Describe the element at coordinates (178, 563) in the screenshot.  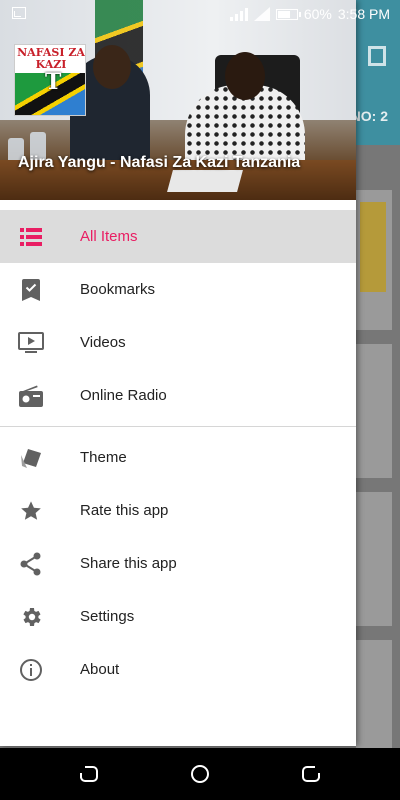
I see `menu-item-share-app: Share this app` at that location.